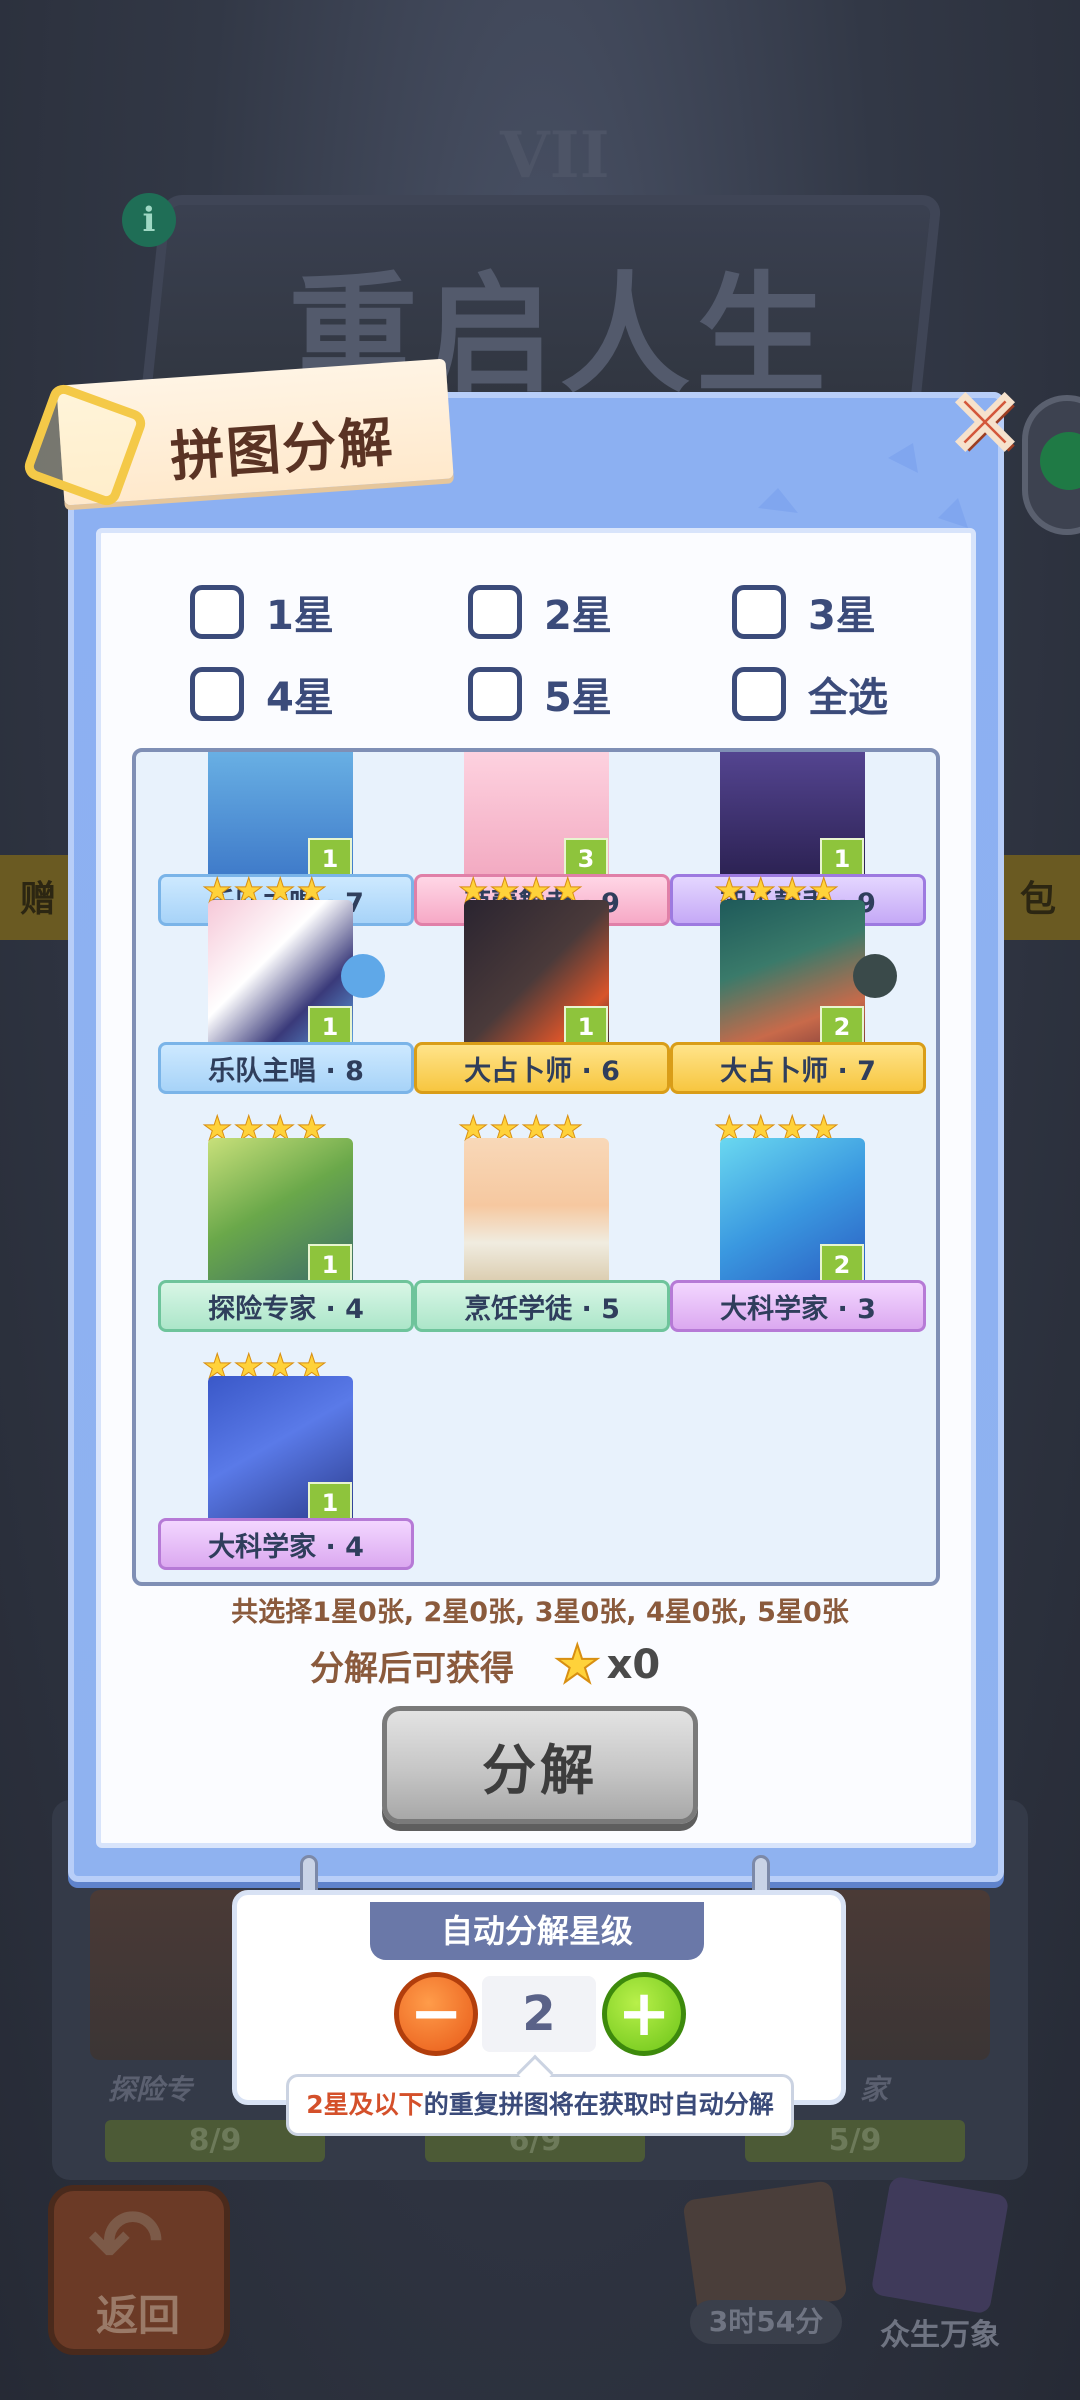  What do you see at coordinates (412, 1668) in the screenshot?
I see `reward-label: 分解后可获得` at bounding box center [412, 1668].